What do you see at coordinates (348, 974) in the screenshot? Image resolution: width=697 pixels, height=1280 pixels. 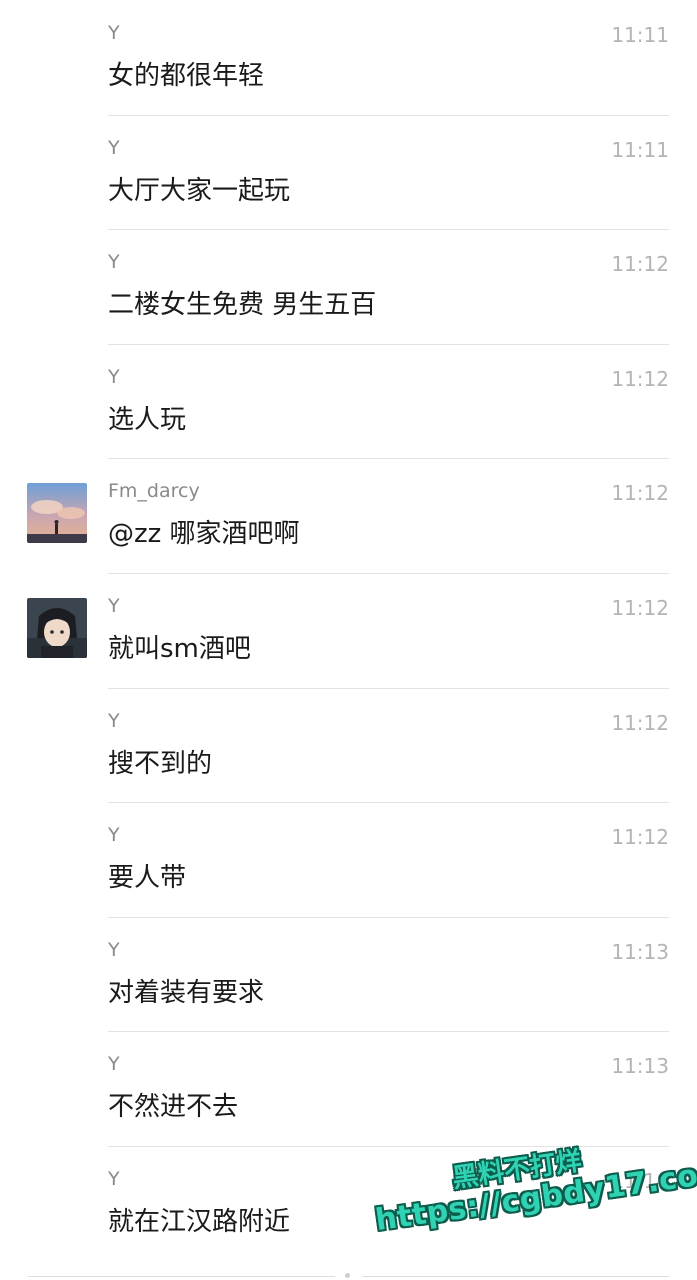 I see `chat-message: Y 11:13 对着装有要求` at bounding box center [348, 974].